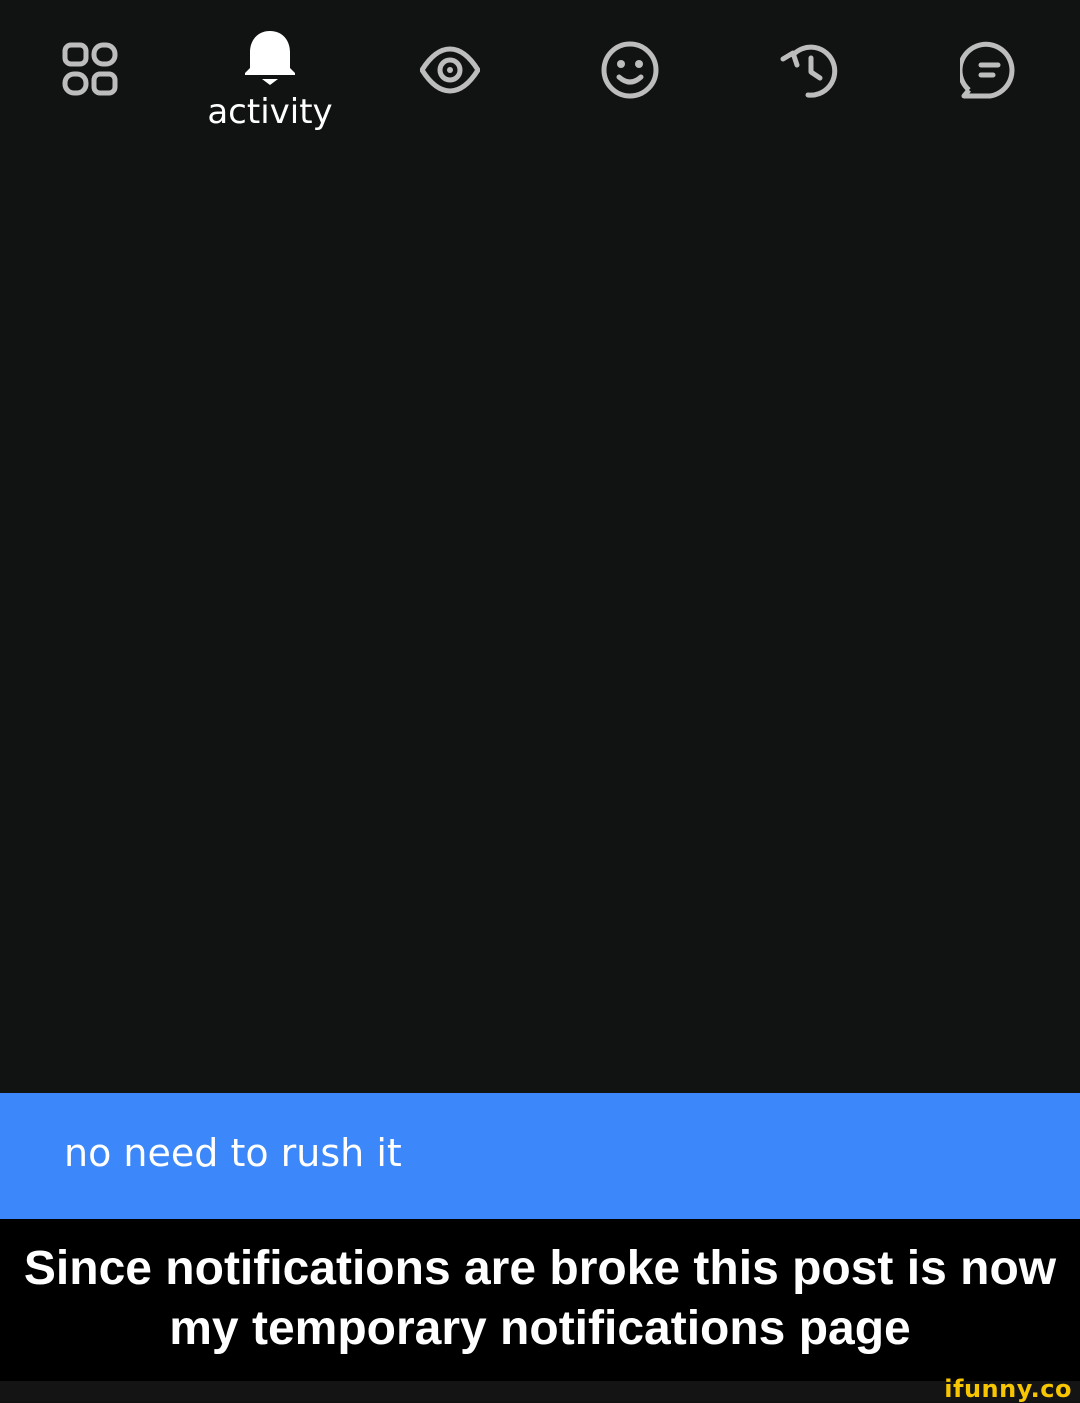 The height and width of the screenshot is (1403, 1080). I want to click on tab-label: activity, so click(270, 112).